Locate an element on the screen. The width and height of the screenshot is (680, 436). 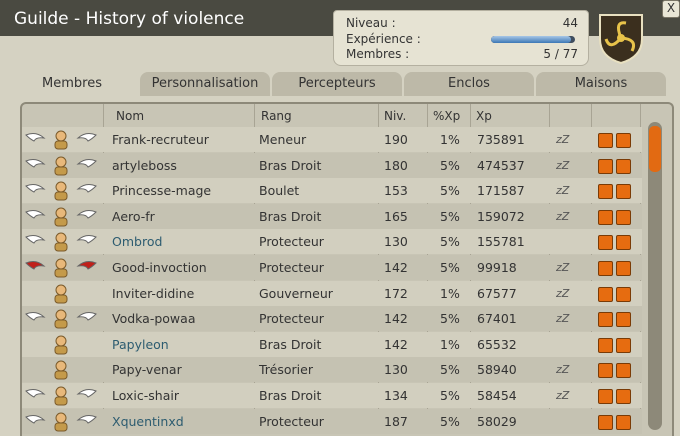
col-niv: Niv. is located at coordinates (395, 116).